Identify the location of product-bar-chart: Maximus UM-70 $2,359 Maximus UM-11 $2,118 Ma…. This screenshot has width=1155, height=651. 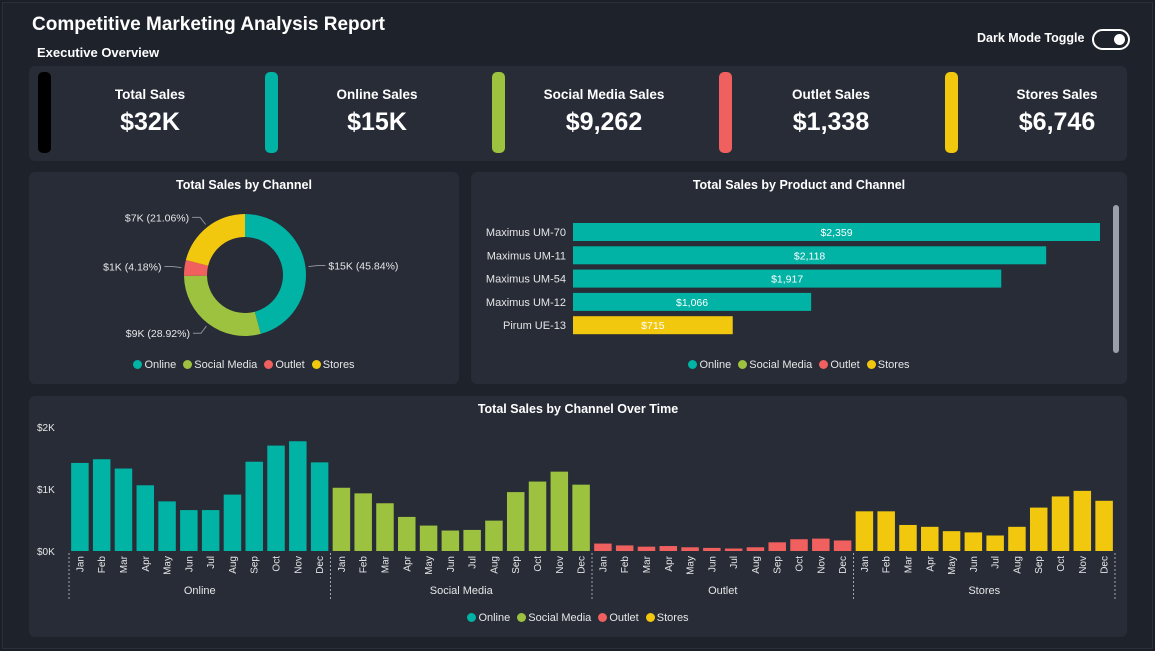
(799, 285).